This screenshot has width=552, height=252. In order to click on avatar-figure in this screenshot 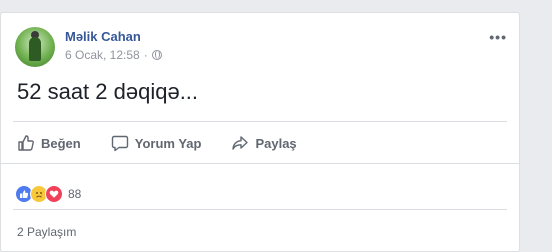, I will do `click(35, 49)`.